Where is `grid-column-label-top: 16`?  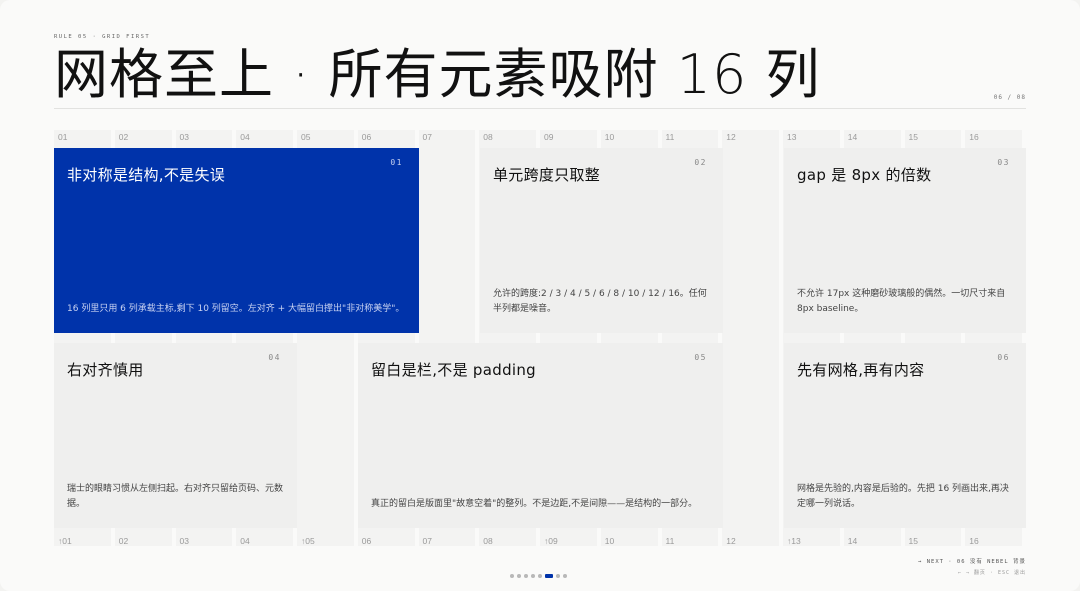
grid-column-label-top: 16 is located at coordinates (974, 137).